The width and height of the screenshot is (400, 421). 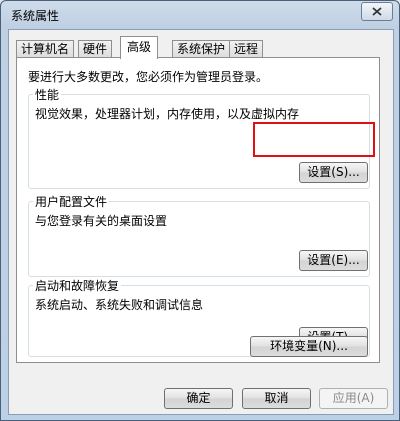 What do you see at coordinates (200, 15) in the screenshot?
I see `title-bar: 系统属性` at bounding box center [200, 15].